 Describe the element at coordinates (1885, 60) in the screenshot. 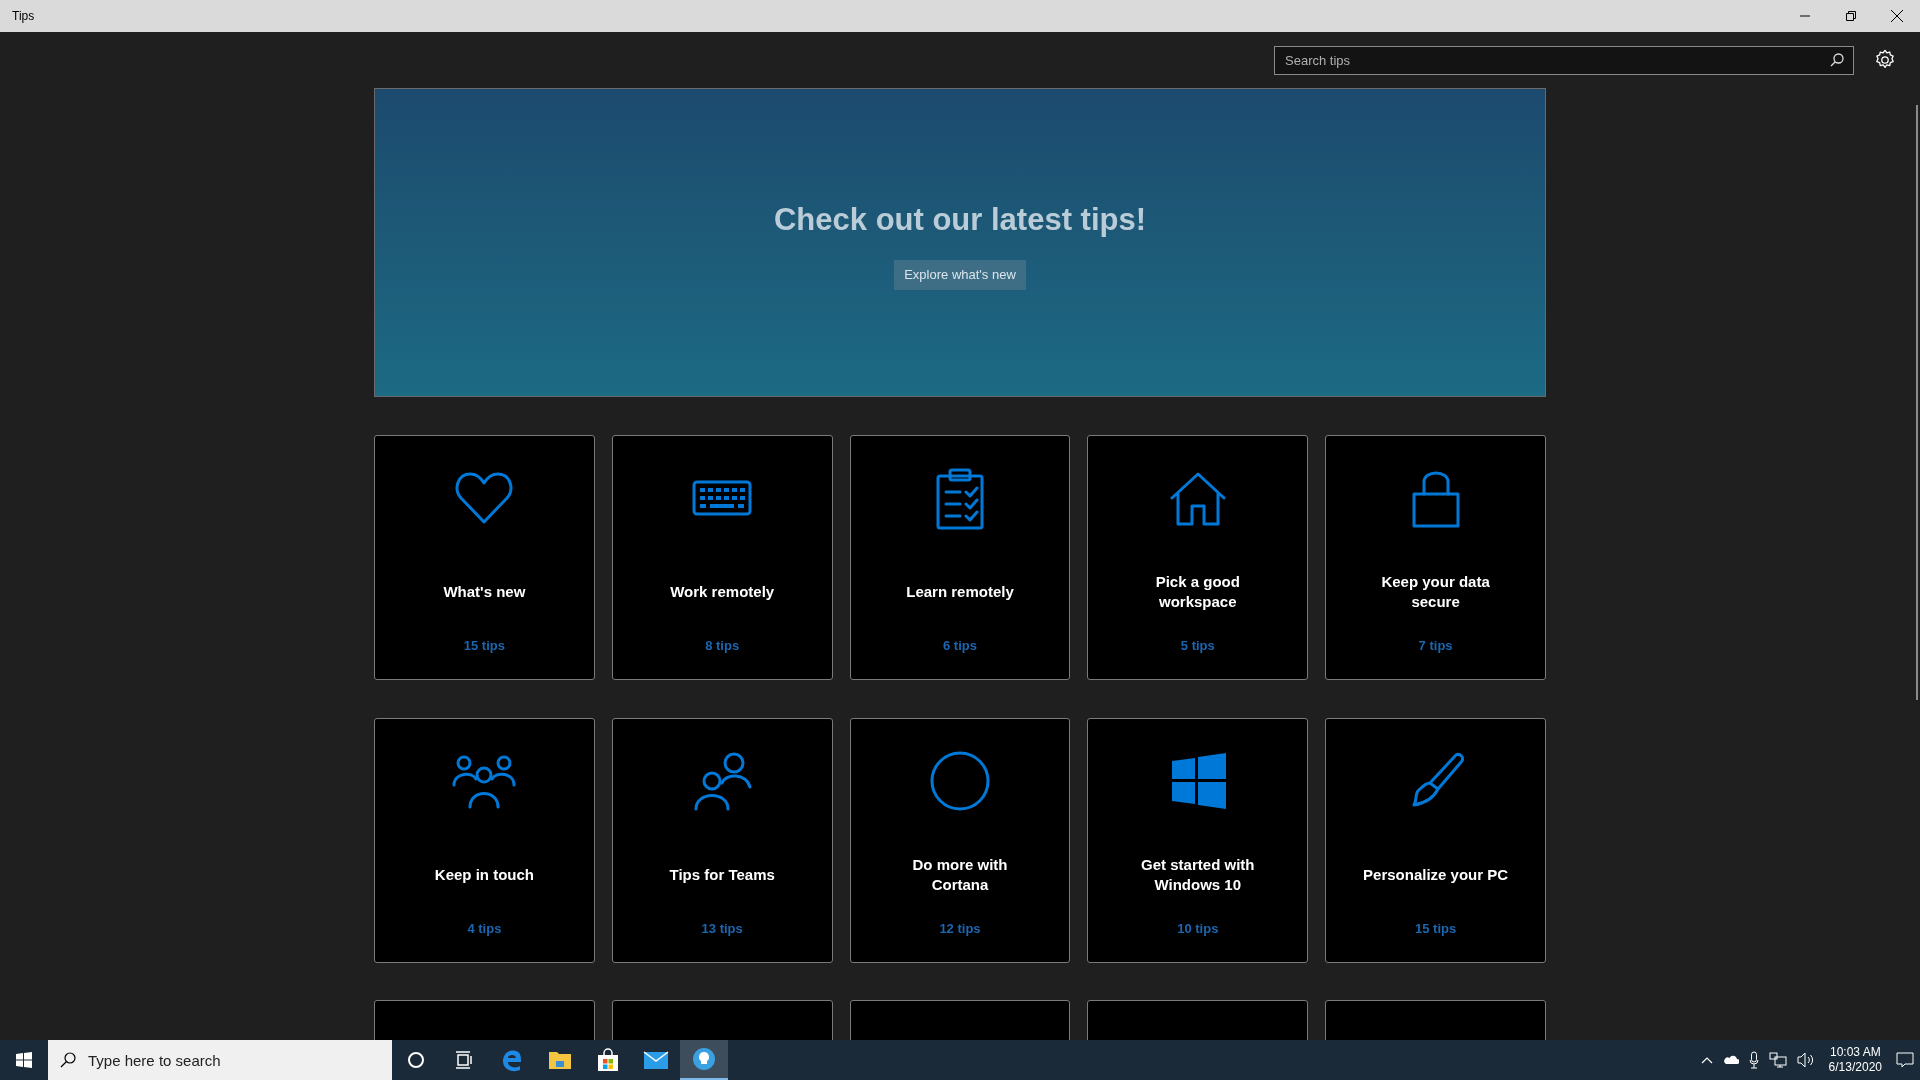

I see `settings-icon` at that location.